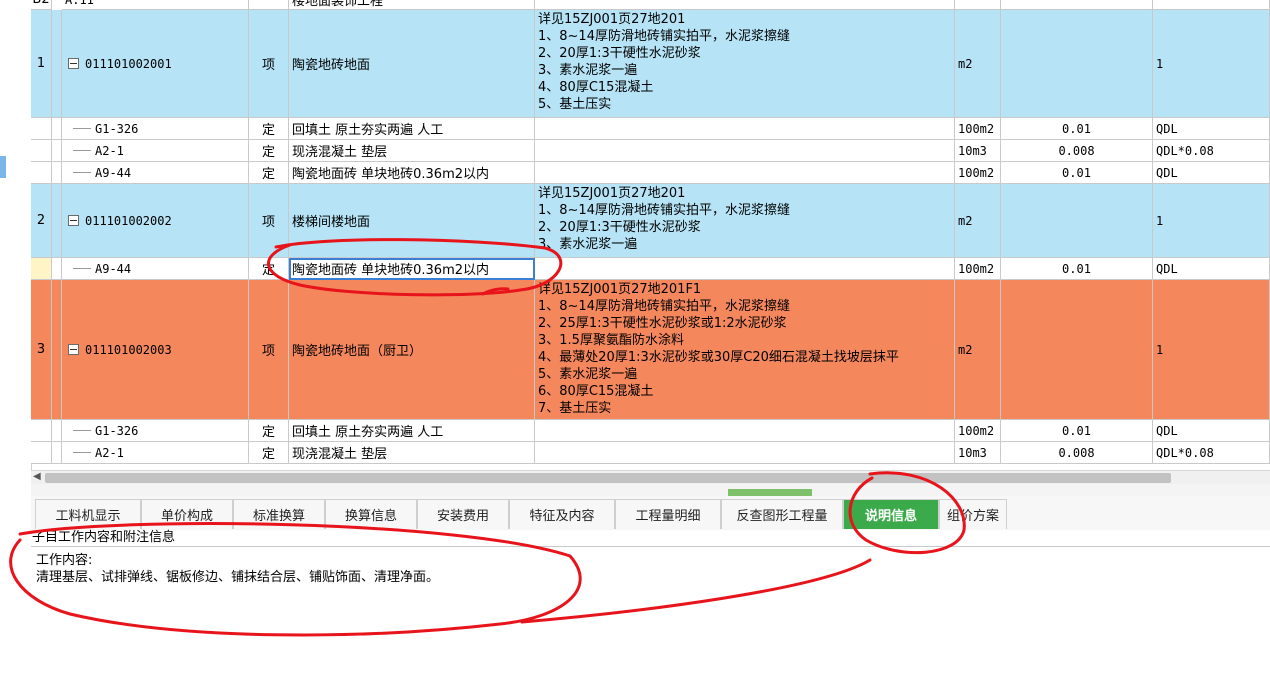 The image size is (1270, 689). I want to click on name-cell: 陶瓷地砖地面, so click(412, 64).